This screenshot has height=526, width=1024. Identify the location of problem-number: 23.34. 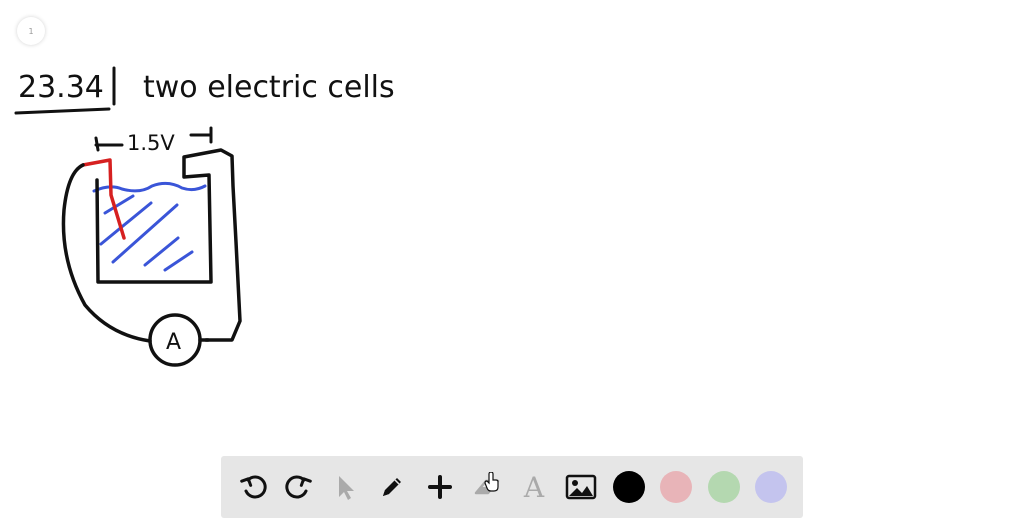
(61, 87).